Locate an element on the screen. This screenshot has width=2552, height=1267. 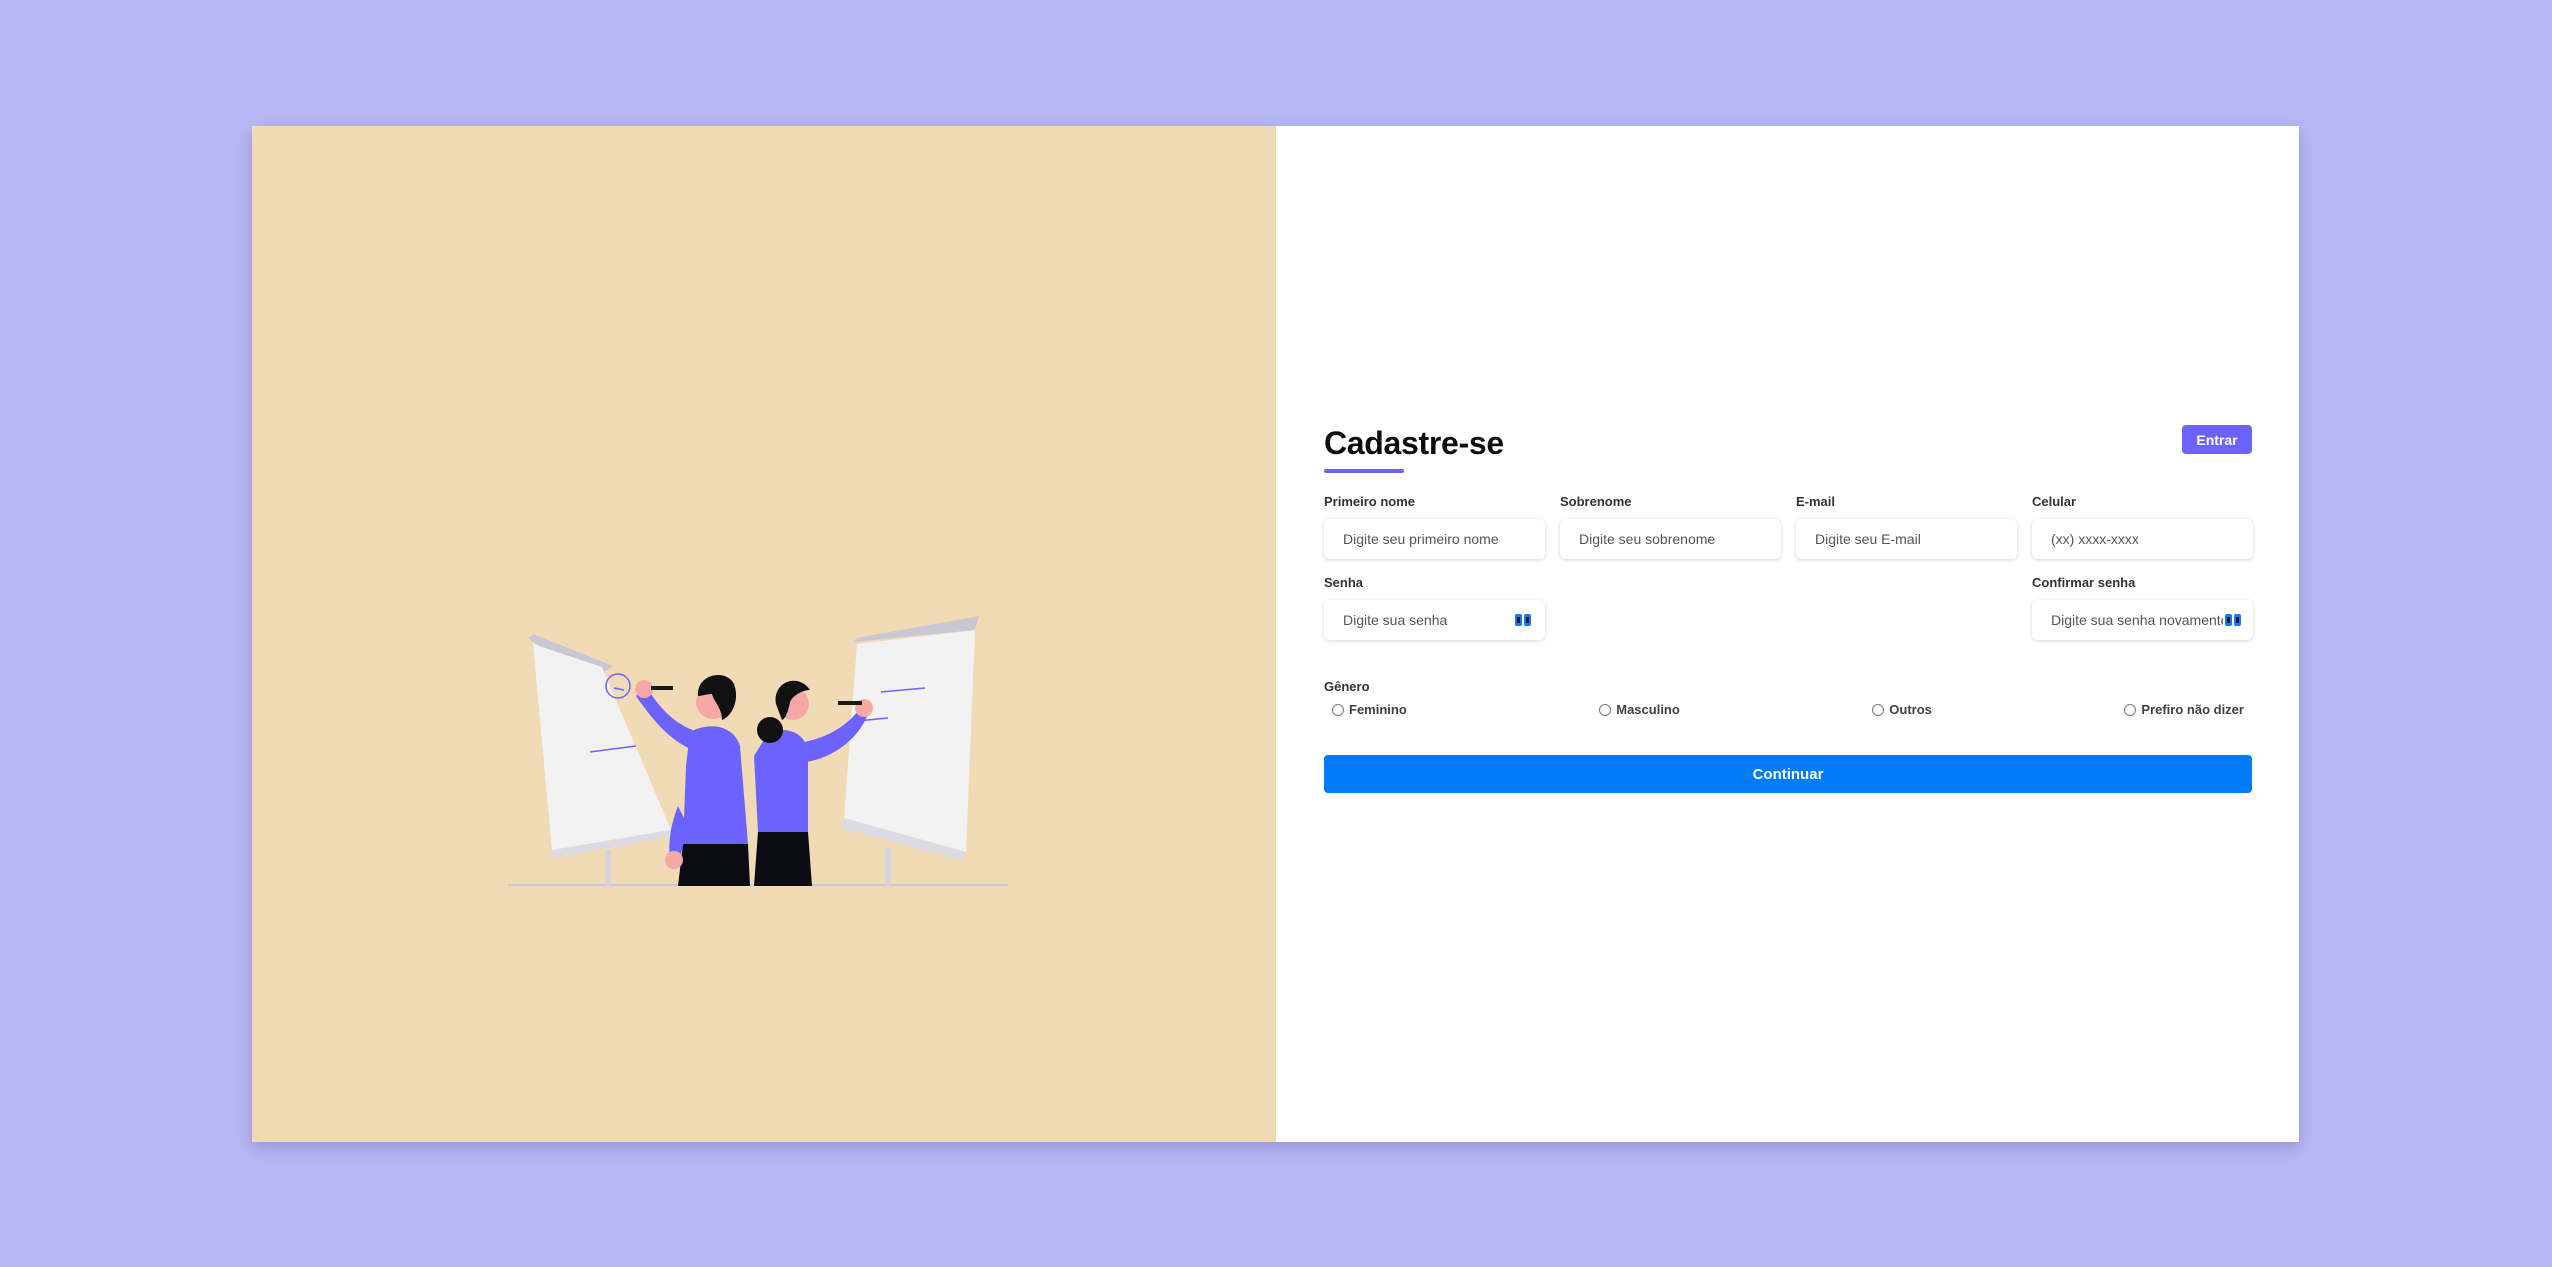
gender-option-label: Masculino is located at coordinates (1648, 709).